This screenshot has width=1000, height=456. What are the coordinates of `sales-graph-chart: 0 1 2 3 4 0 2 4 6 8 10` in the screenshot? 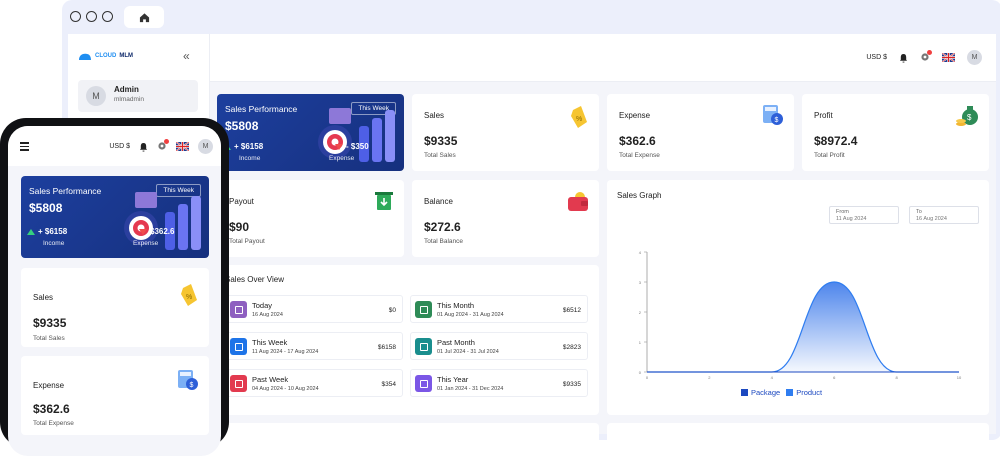 It's located at (800, 315).